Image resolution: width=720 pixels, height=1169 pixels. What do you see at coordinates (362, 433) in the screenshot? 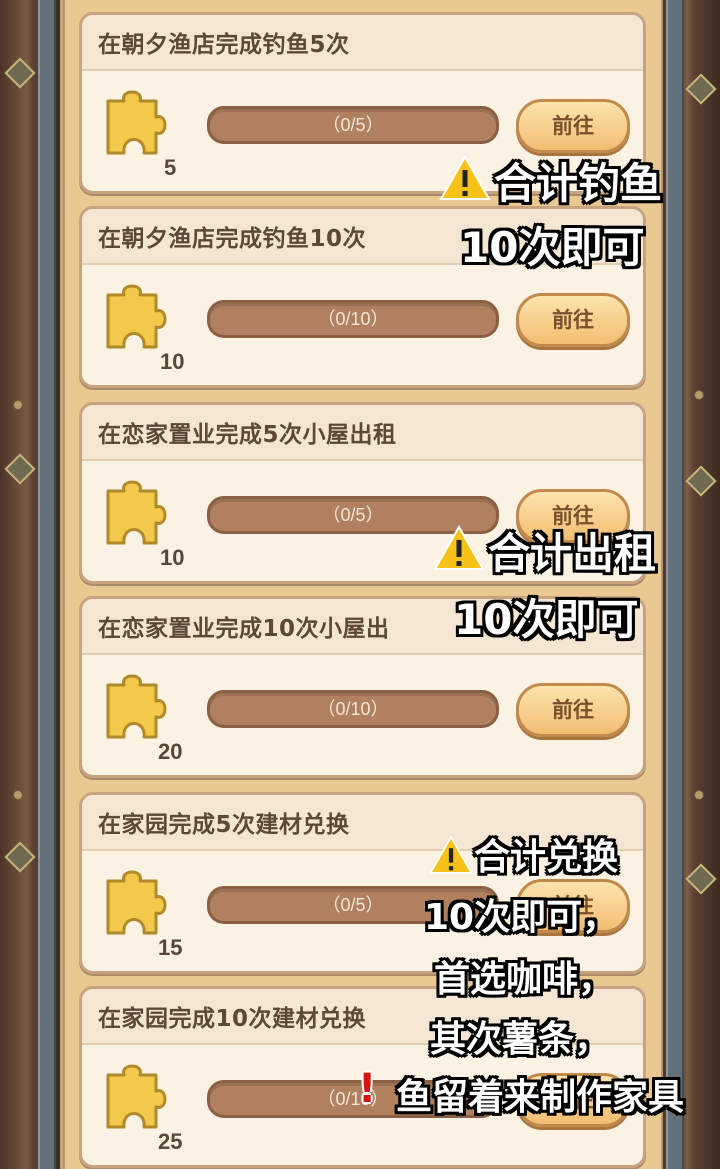
I see `task-title: 在恋家置业完成5次小屋出租` at bounding box center [362, 433].